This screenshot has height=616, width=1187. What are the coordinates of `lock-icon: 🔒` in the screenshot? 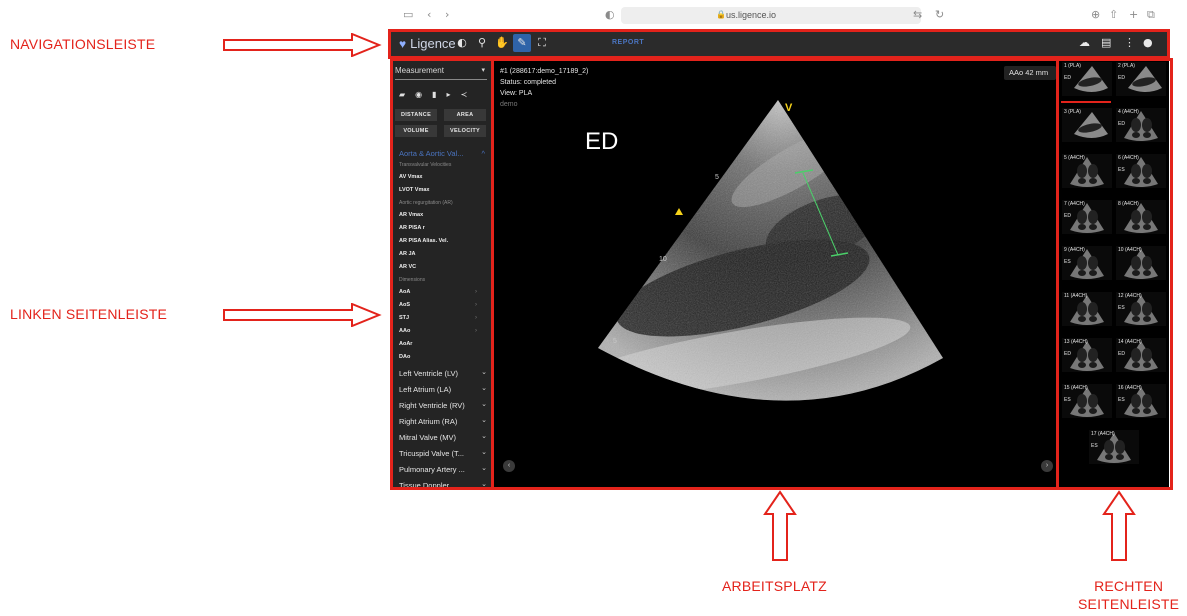 It's located at (721, 14).